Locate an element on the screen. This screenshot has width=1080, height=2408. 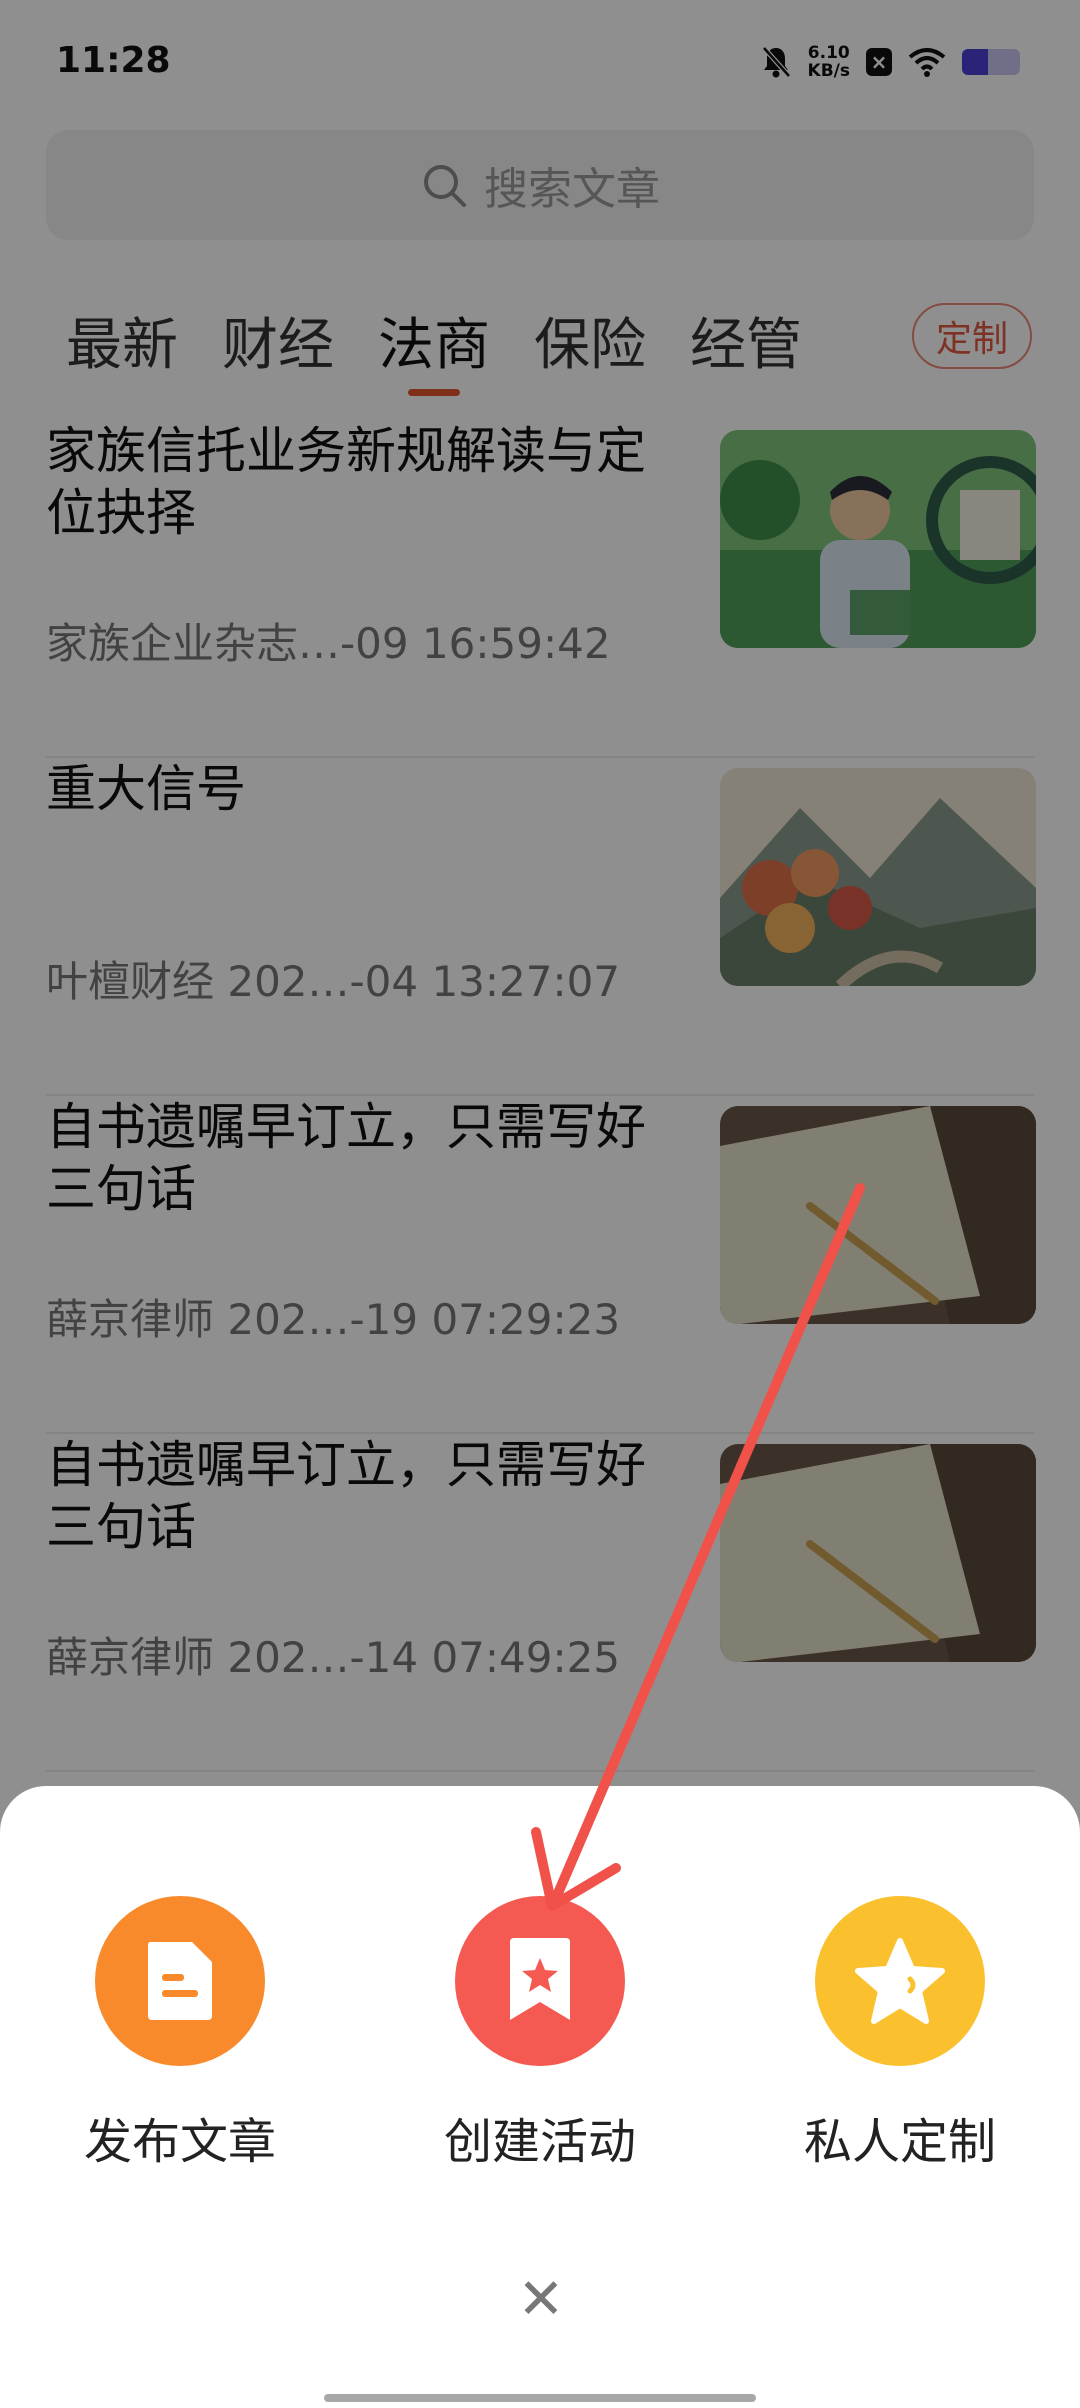
create-event-label: 创建活动 is located at coordinates (539, 2142).